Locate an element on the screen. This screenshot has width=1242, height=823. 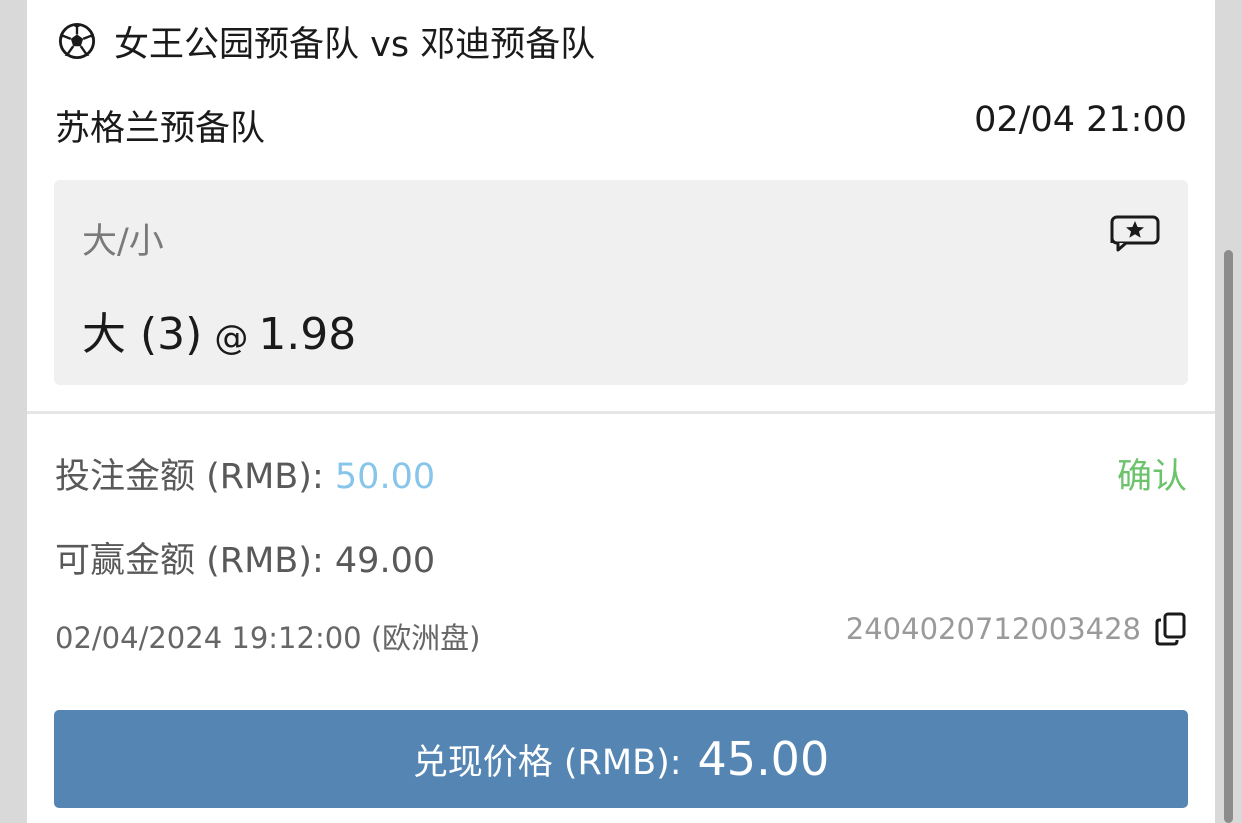
at-symbol: @ is located at coordinates (231, 338).